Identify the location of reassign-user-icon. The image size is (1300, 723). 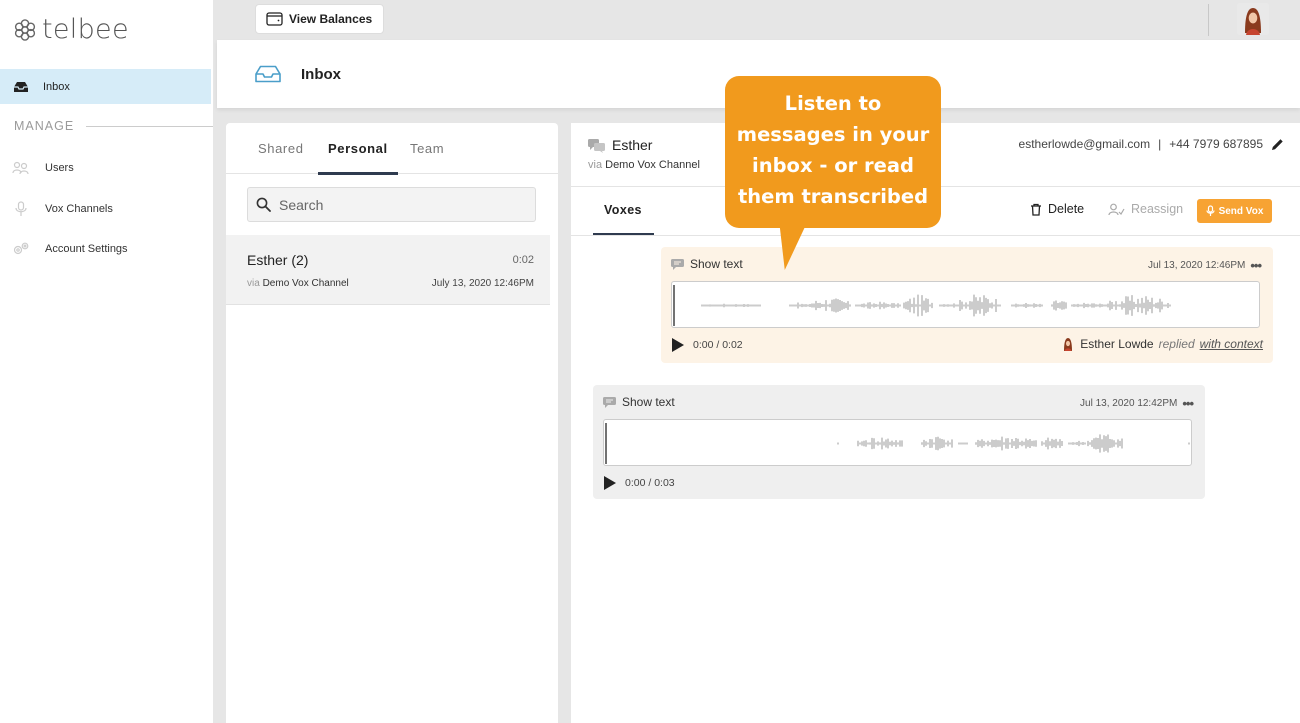
(1116, 209).